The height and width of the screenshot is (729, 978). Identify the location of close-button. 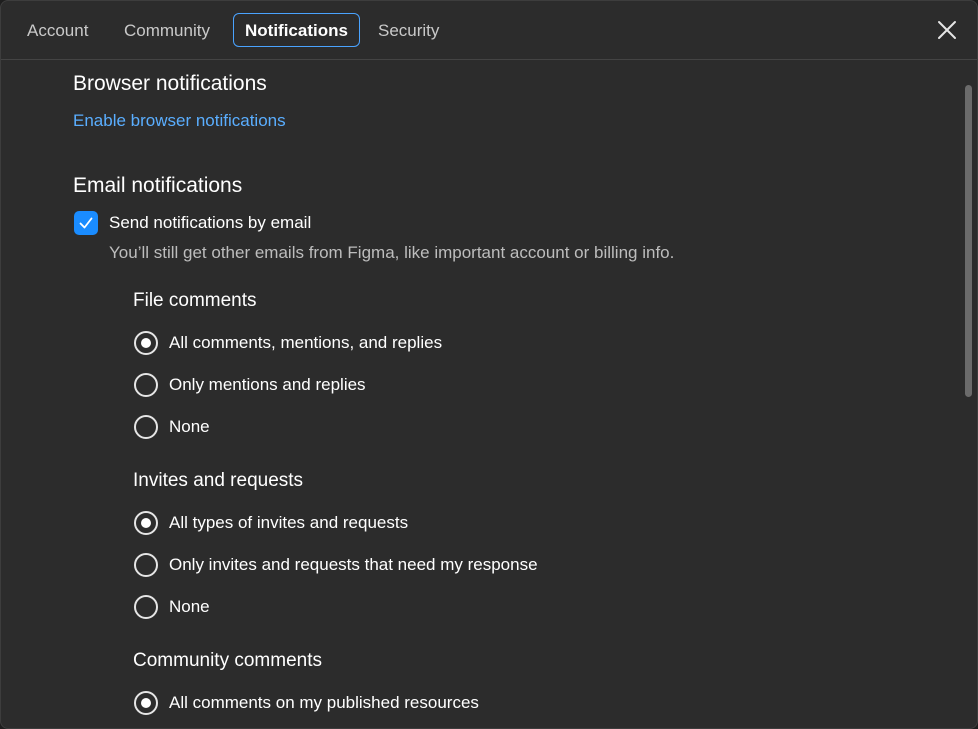
(947, 30).